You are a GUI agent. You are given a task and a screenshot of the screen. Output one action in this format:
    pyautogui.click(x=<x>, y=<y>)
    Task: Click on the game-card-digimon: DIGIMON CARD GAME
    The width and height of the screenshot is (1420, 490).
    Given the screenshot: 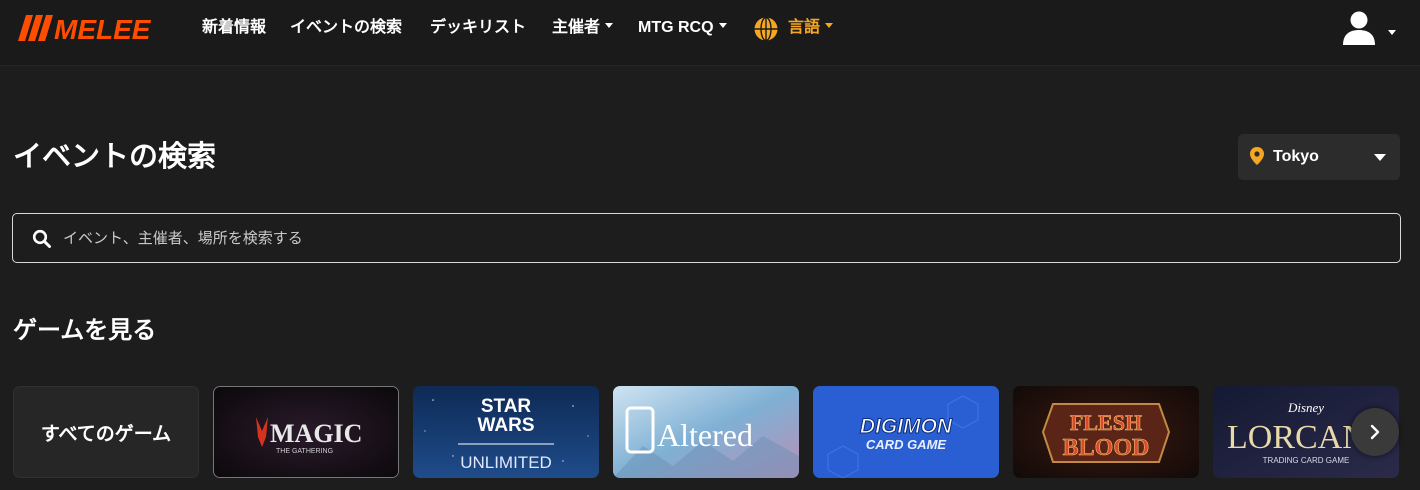 What is the action you would take?
    pyautogui.click(x=906, y=432)
    